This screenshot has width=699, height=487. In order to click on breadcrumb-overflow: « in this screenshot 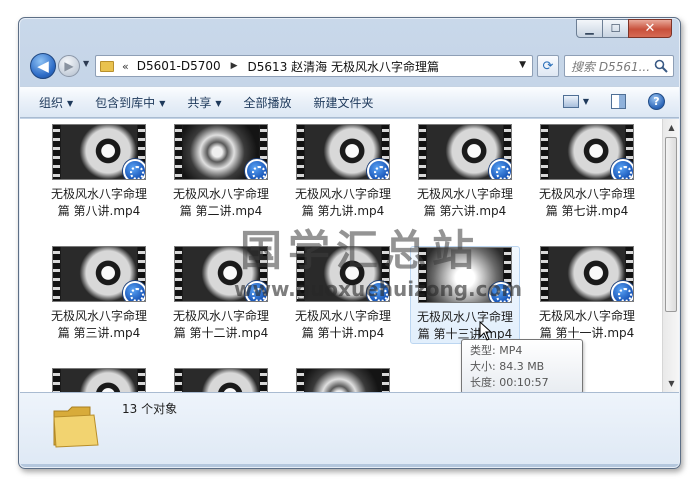, I will do `click(125, 66)`.